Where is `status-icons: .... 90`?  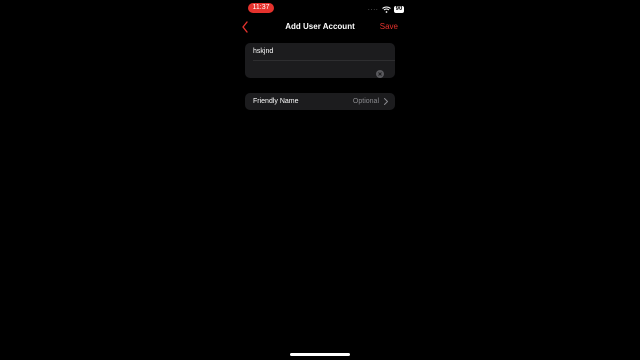
status-icons: .... 90 is located at coordinates (386, 9).